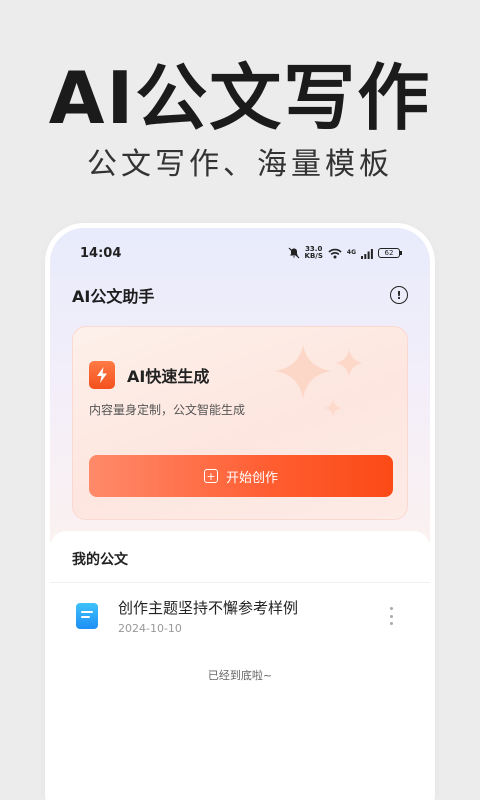 This screenshot has width=480, height=800. I want to click on card-description: 内容量身定制，公文智能生成, so click(167, 410).